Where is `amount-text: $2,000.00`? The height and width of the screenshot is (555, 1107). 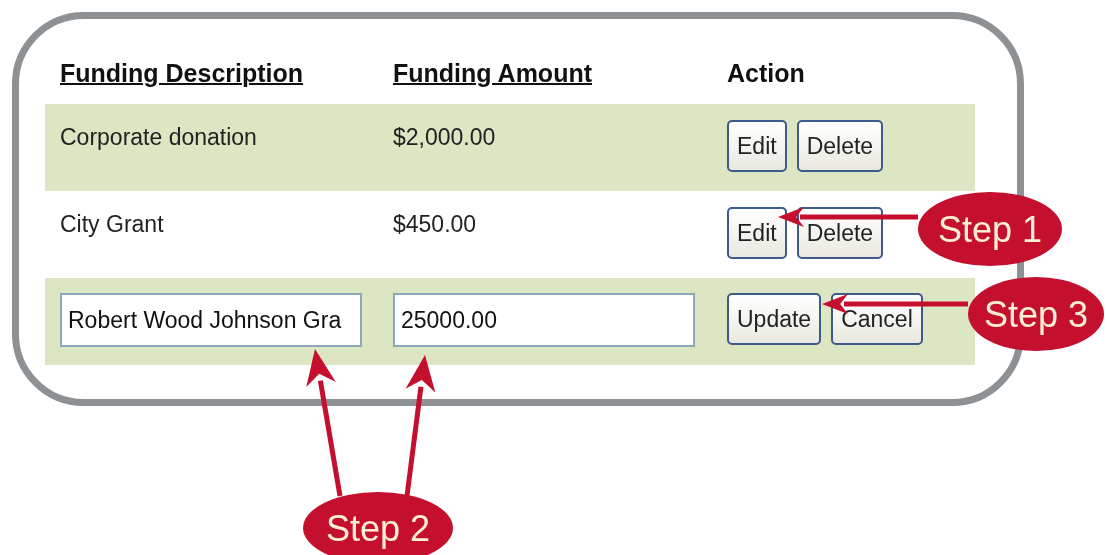 amount-text: $2,000.00 is located at coordinates (444, 137).